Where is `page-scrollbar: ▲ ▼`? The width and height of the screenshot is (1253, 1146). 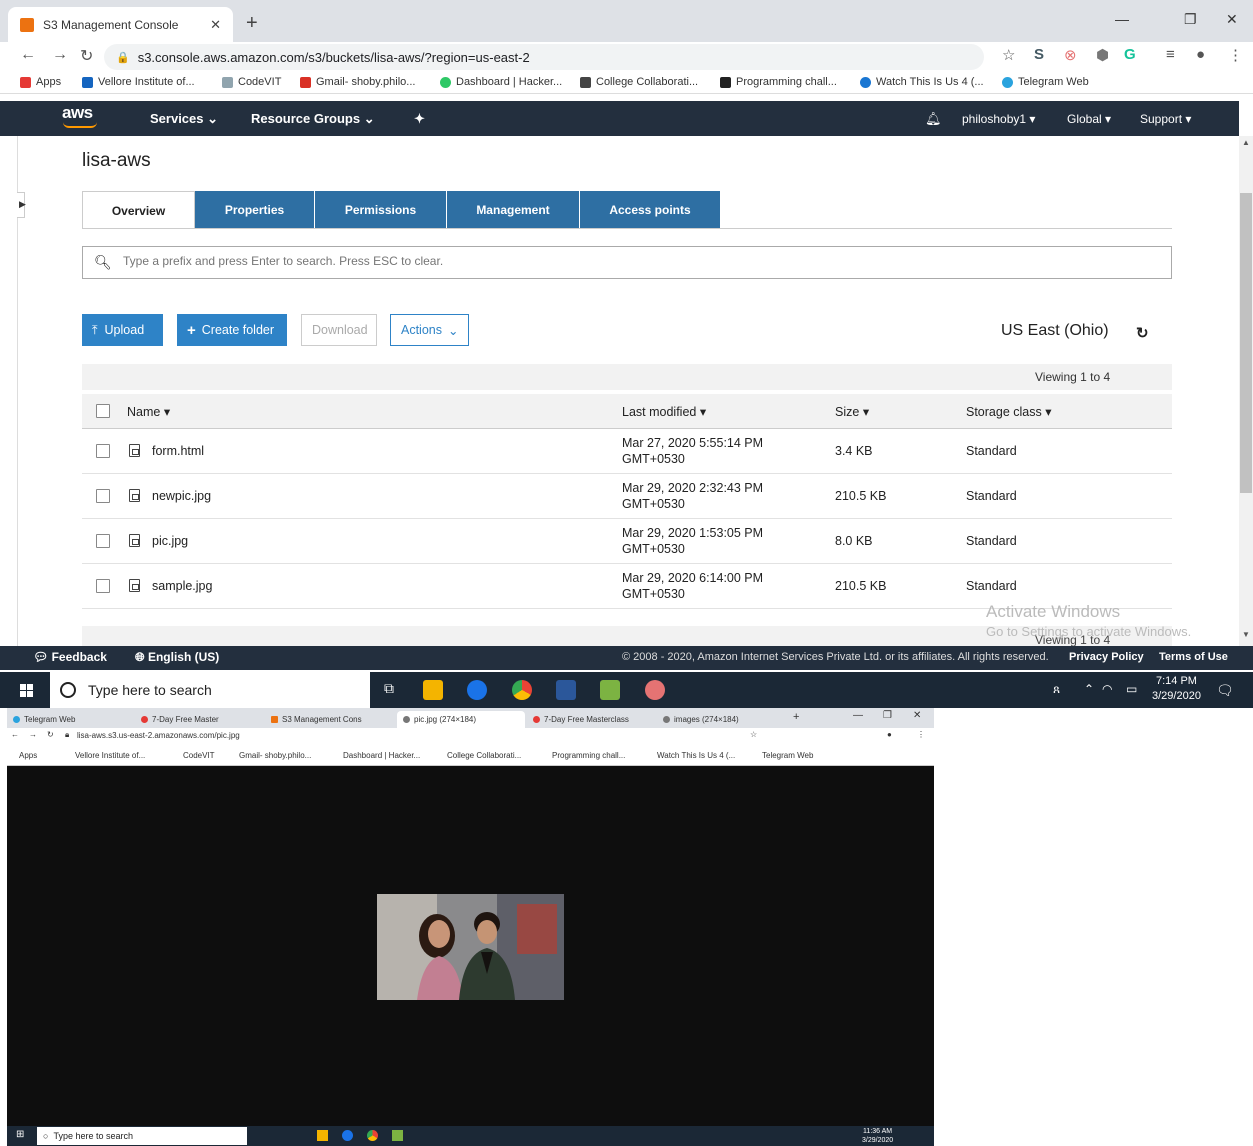 page-scrollbar: ▲ ▼ is located at coordinates (1246, 391).